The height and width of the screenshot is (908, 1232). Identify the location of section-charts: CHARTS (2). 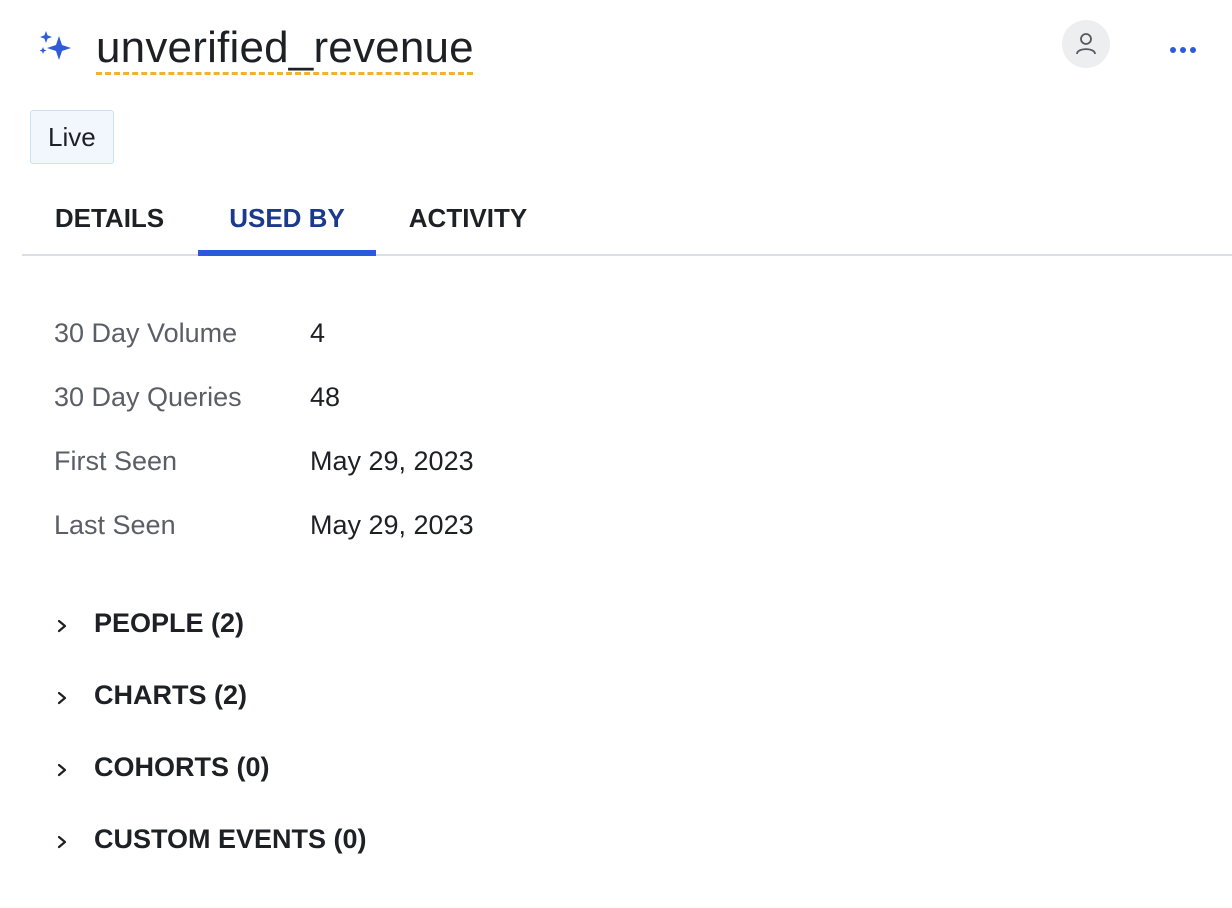
(344, 700).